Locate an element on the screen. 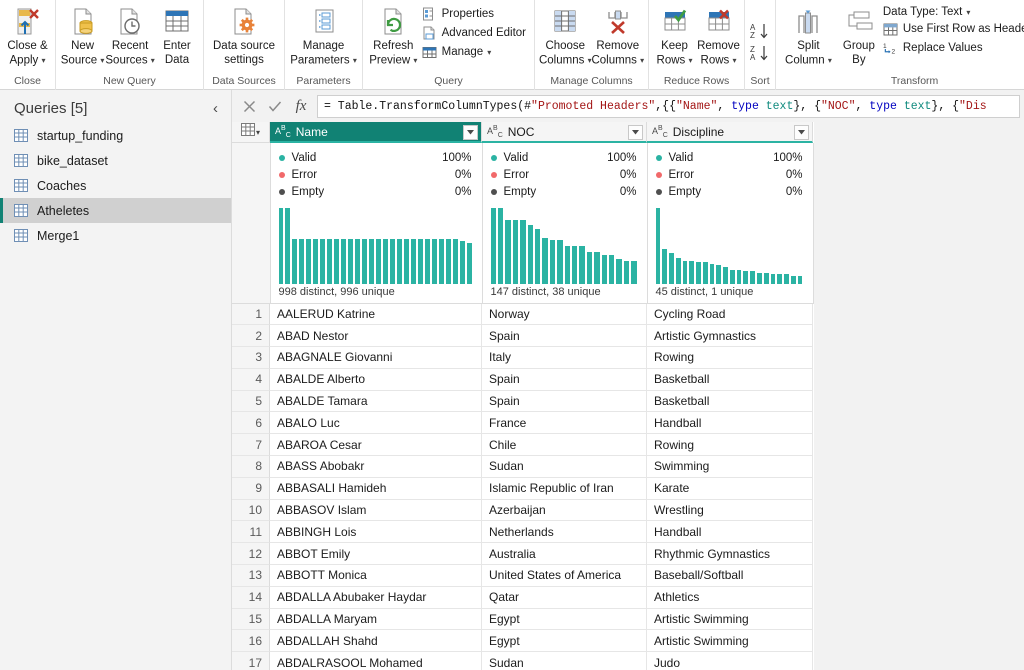 Image resolution: width=1024 pixels, height=670 pixels. cell-name: ABALO Luc is located at coordinates (376, 423).